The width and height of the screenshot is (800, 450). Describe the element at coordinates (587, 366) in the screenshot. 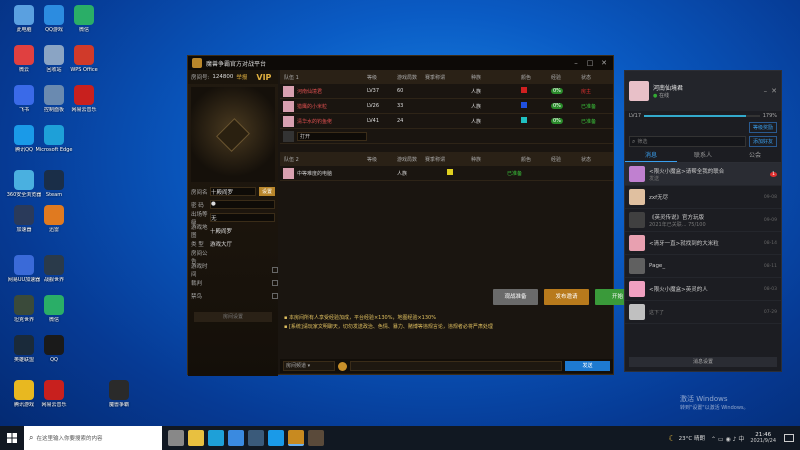

I see `send-button: 发送` at that location.